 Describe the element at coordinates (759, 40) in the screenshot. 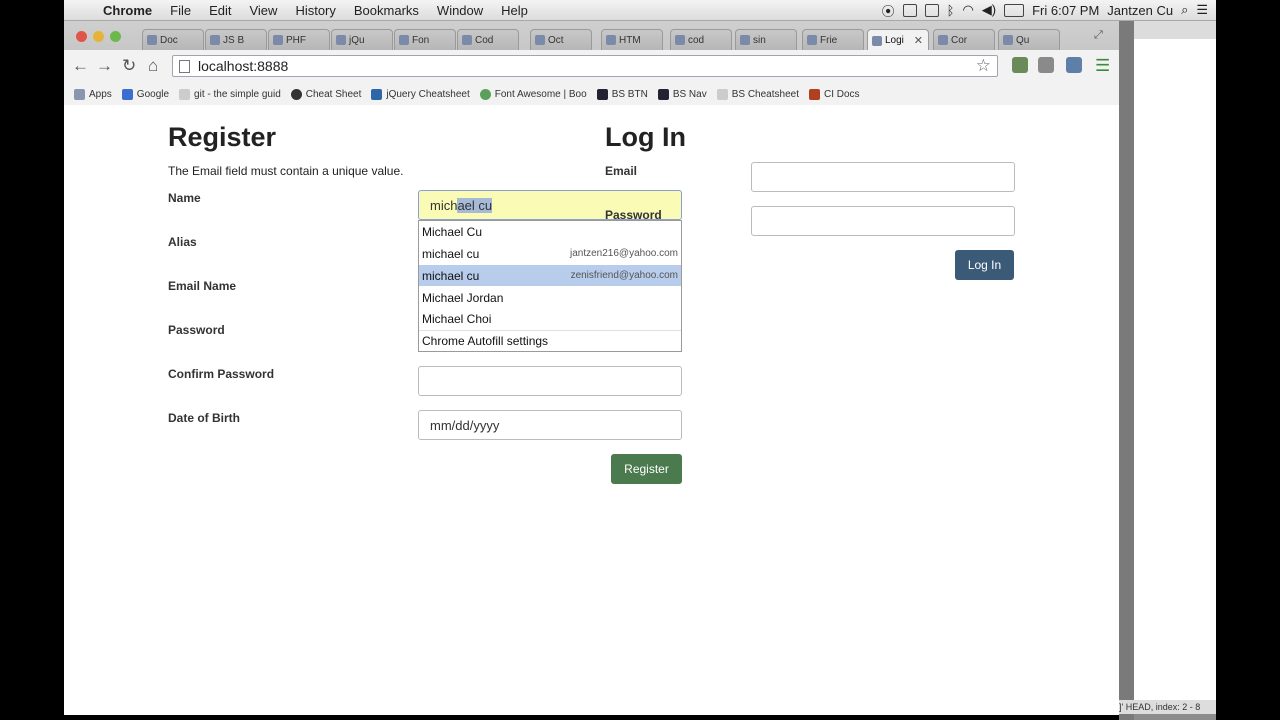

I see `tab-label: sin` at that location.